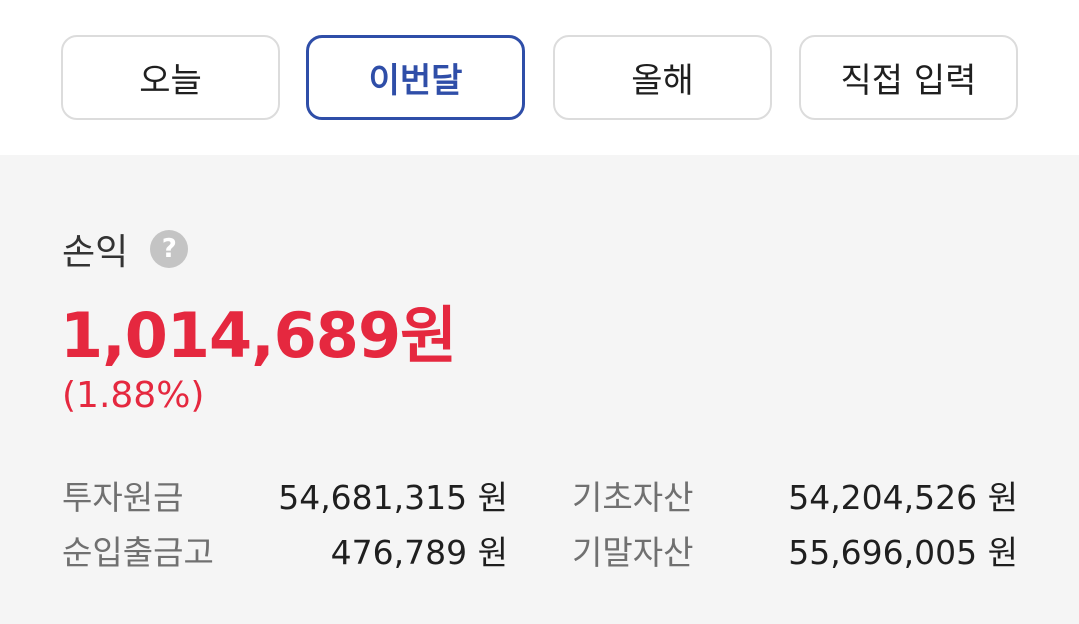 Image resolution: width=1079 pixels, height=624 pixels. I want to click on profit-label: 손익, so click(95, 252).